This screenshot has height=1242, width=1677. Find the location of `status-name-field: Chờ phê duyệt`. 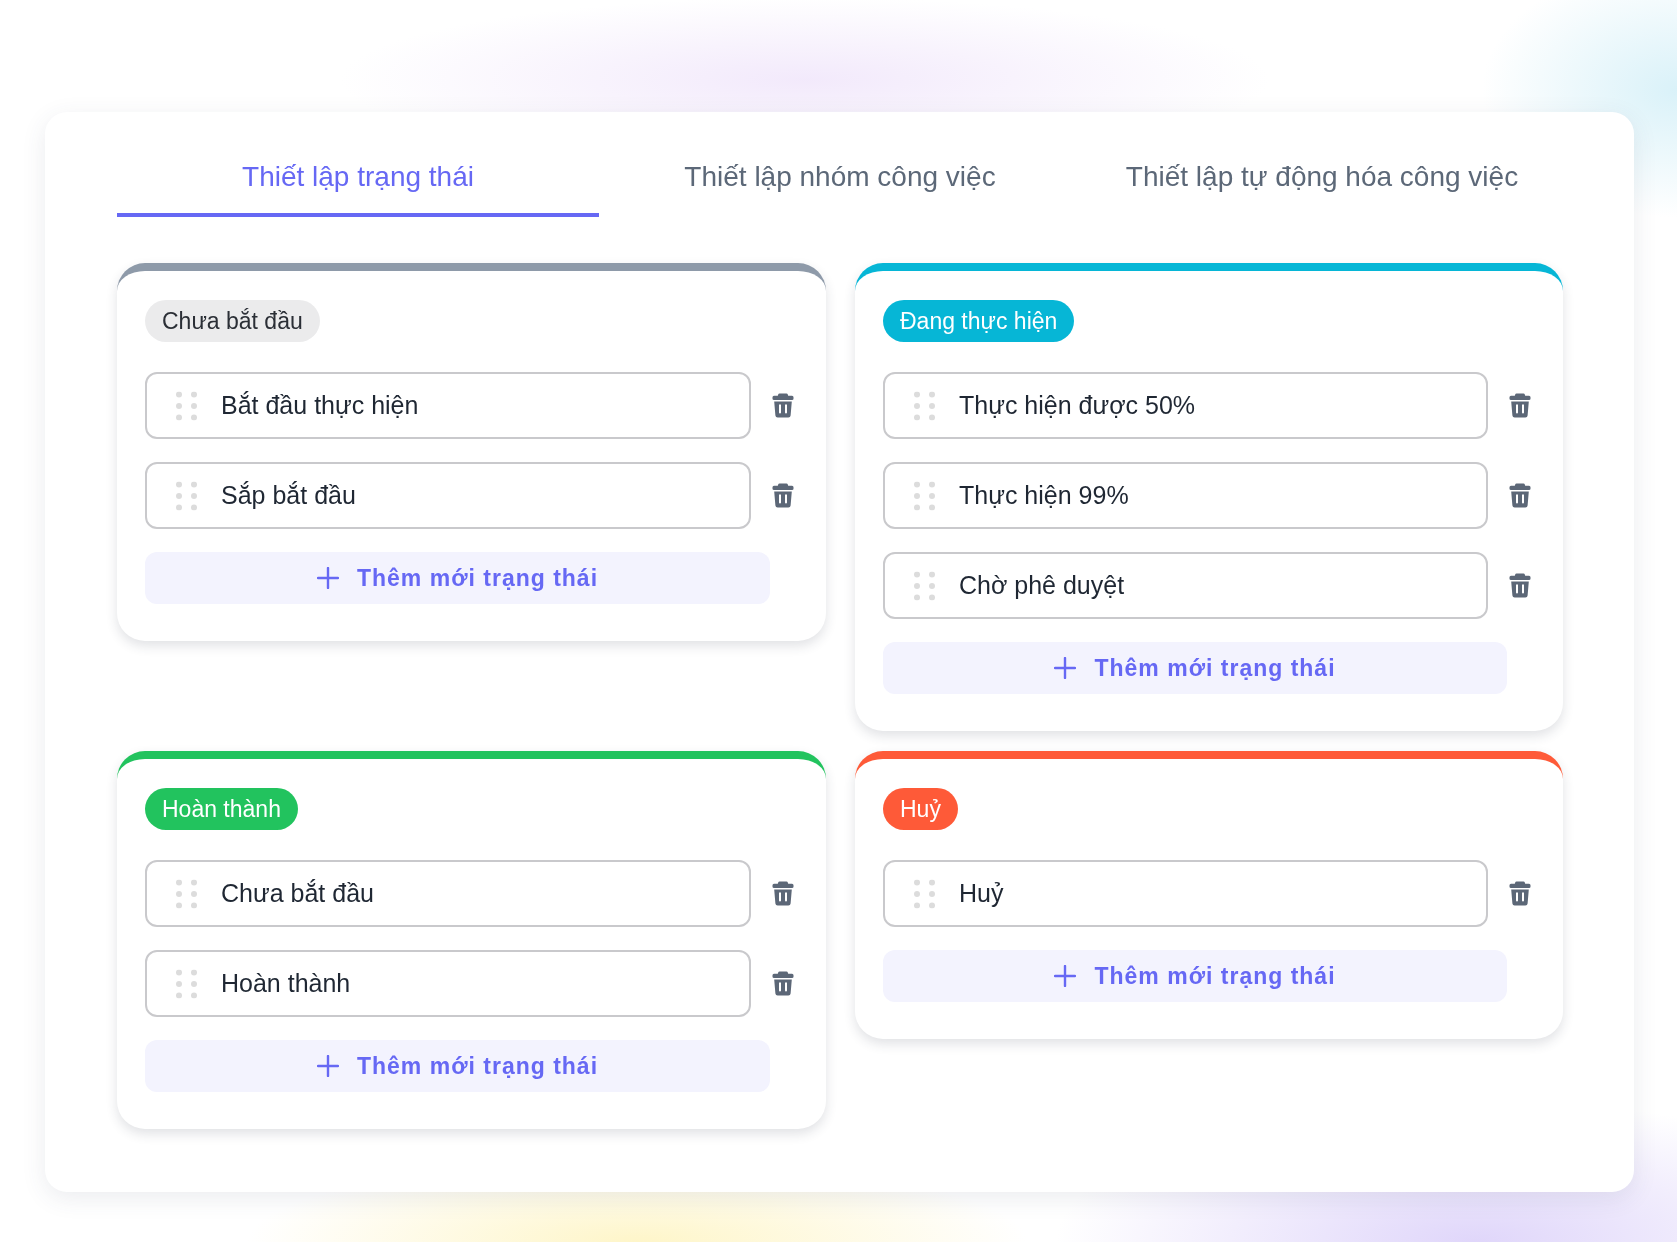

status-name-field: Chờ phê duyệt is located at coordinates (1185, 585).